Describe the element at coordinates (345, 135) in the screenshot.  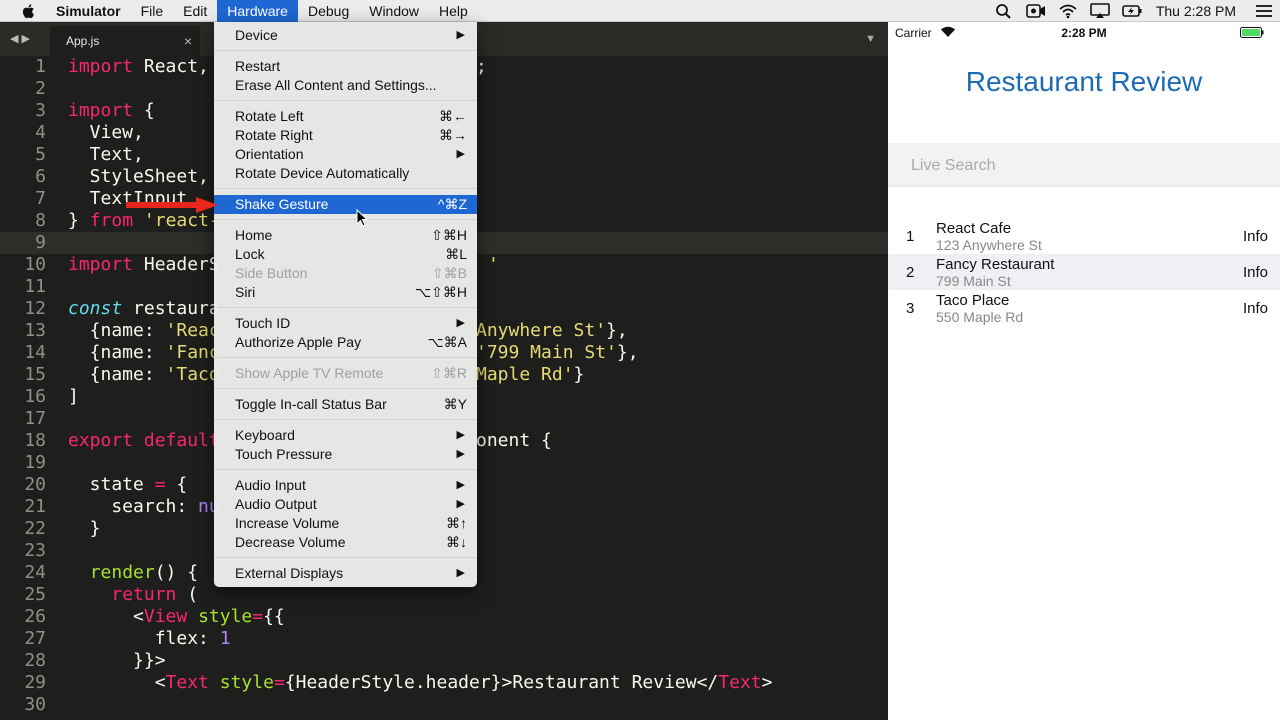
I see `menu-item-rotate-right: Rotate Right ⌘→` at that location.